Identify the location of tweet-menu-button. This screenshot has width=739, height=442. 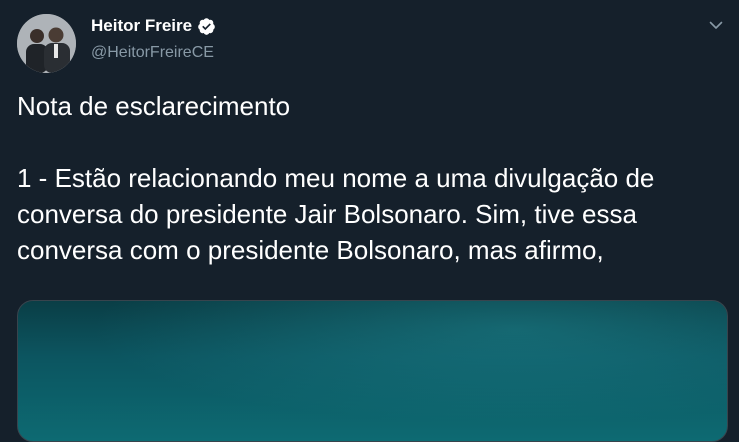
(716, 25).